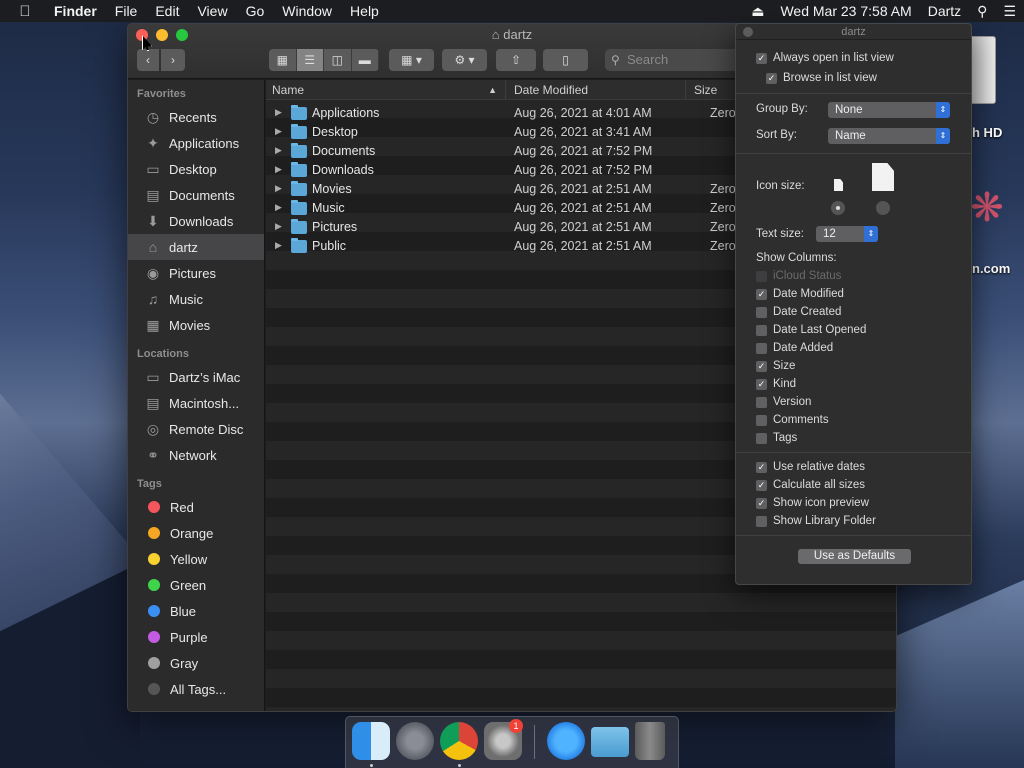 The image size is (1024, 768). I want to click on gallery-view-button: ▬, so click(365, 60).